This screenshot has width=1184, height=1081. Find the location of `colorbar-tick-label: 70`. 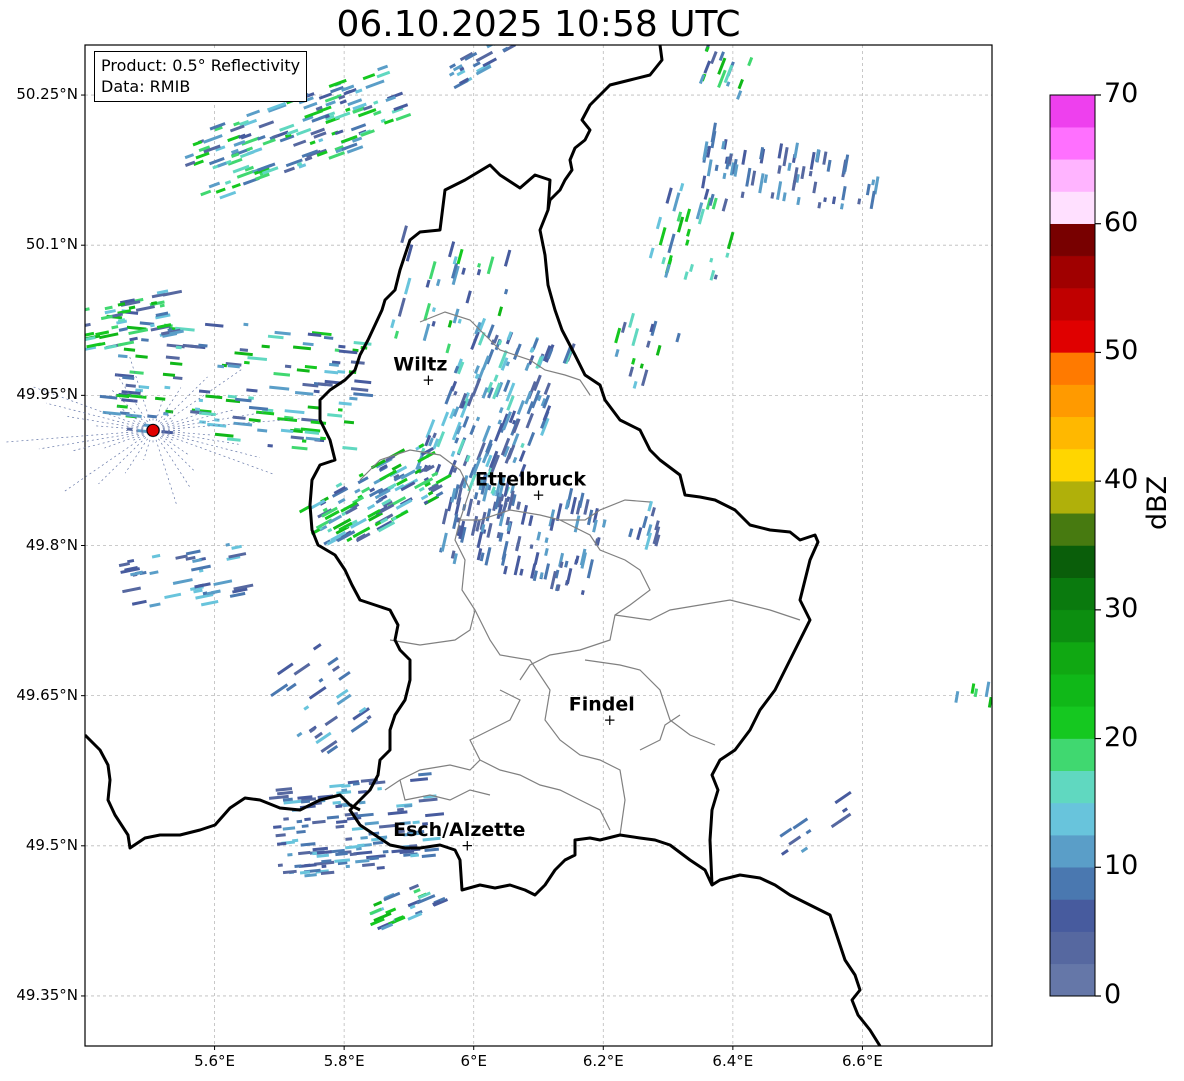

colorbar-tick-label: 70 is located at coordinates (1121, 93).